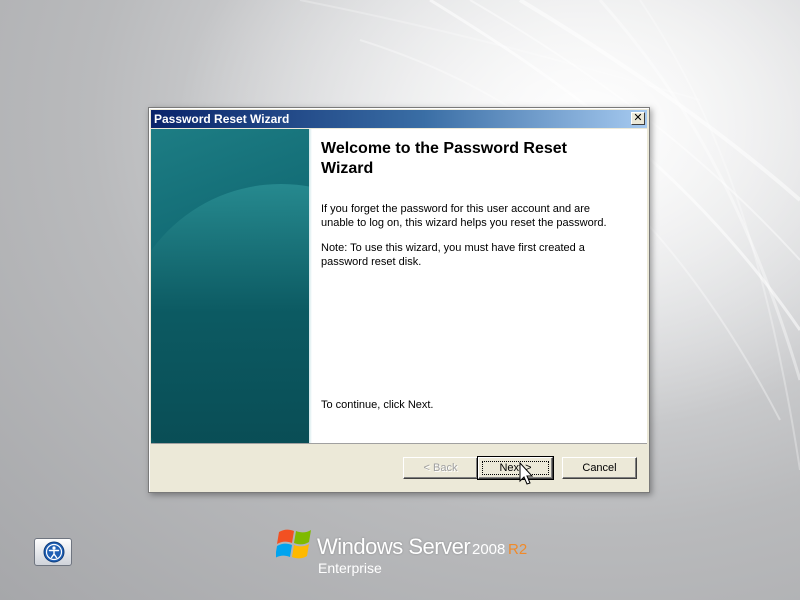 This screenshot has height=600, width=800. I want to click on ease-of-access-button, so click(53, 552).